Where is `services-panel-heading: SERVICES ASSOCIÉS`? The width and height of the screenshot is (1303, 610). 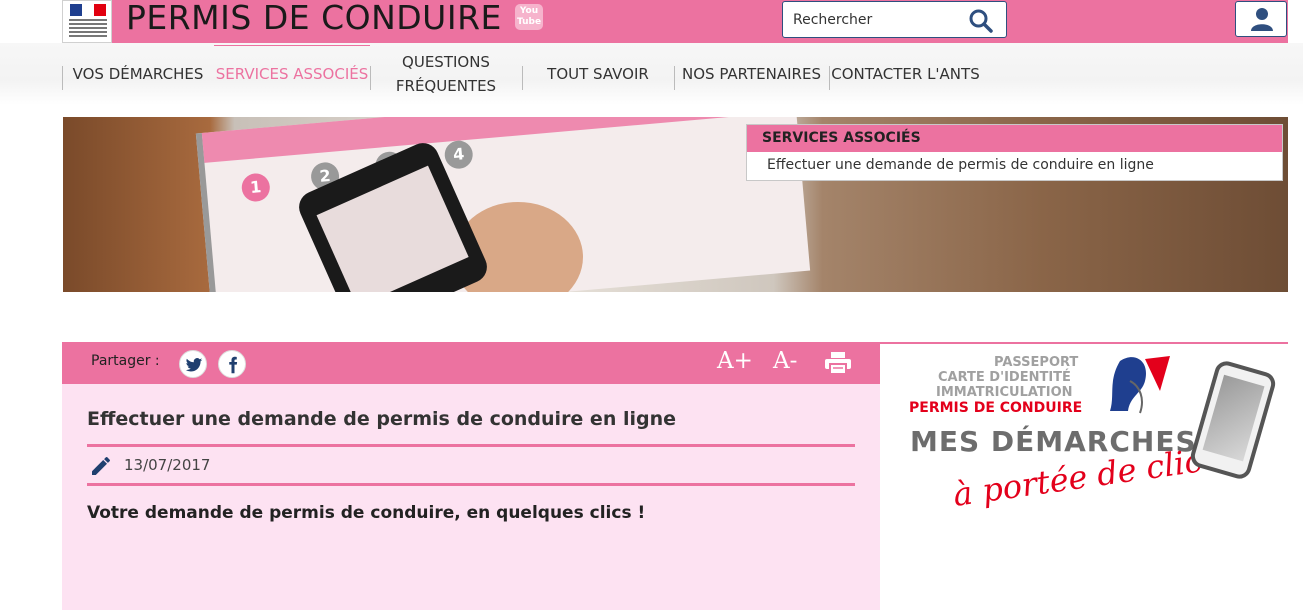
services-panel-heading: SERVICES ASSOCIÉS is located at coordinates (1014, 138).